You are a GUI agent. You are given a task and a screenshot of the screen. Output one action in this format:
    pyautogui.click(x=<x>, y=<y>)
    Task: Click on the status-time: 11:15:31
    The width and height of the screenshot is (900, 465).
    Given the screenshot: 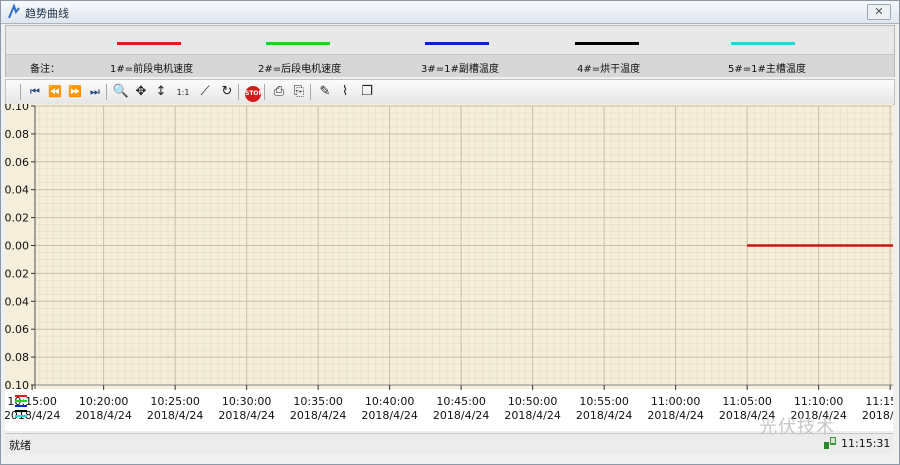 What is the action you would take?
    pyautogui.click(x=866, y=443)
    